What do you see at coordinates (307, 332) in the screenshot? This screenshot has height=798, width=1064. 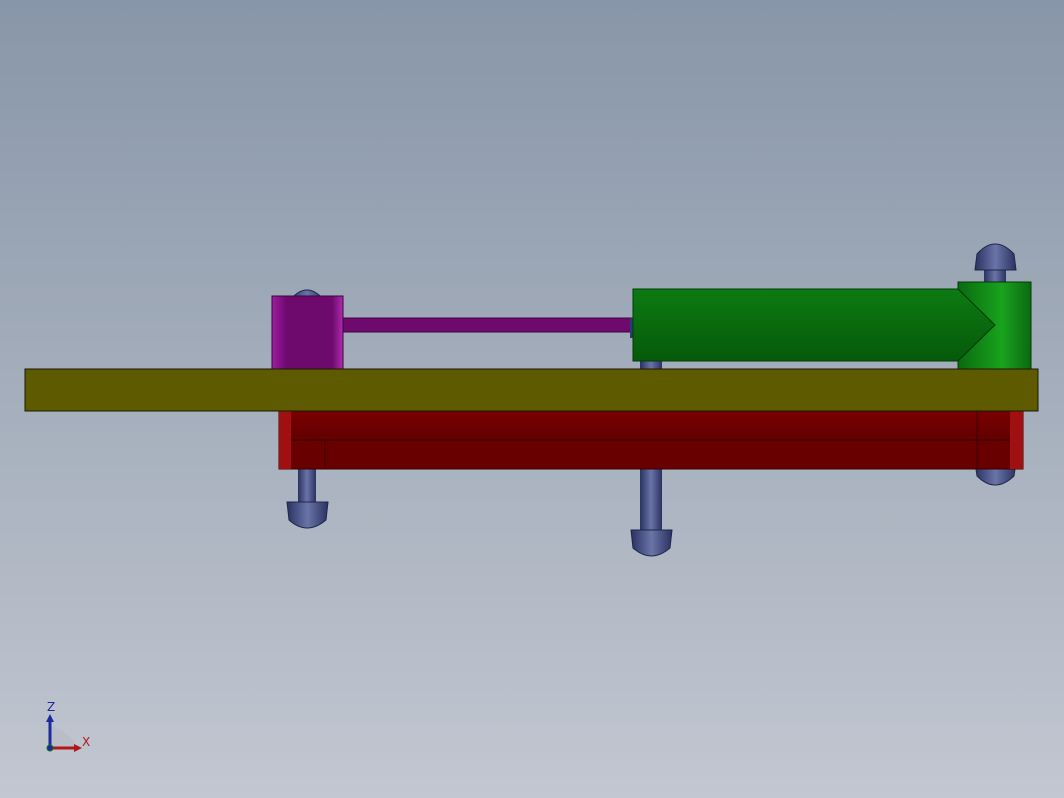 I see `magenta-block` at bounding box center [307, 332].